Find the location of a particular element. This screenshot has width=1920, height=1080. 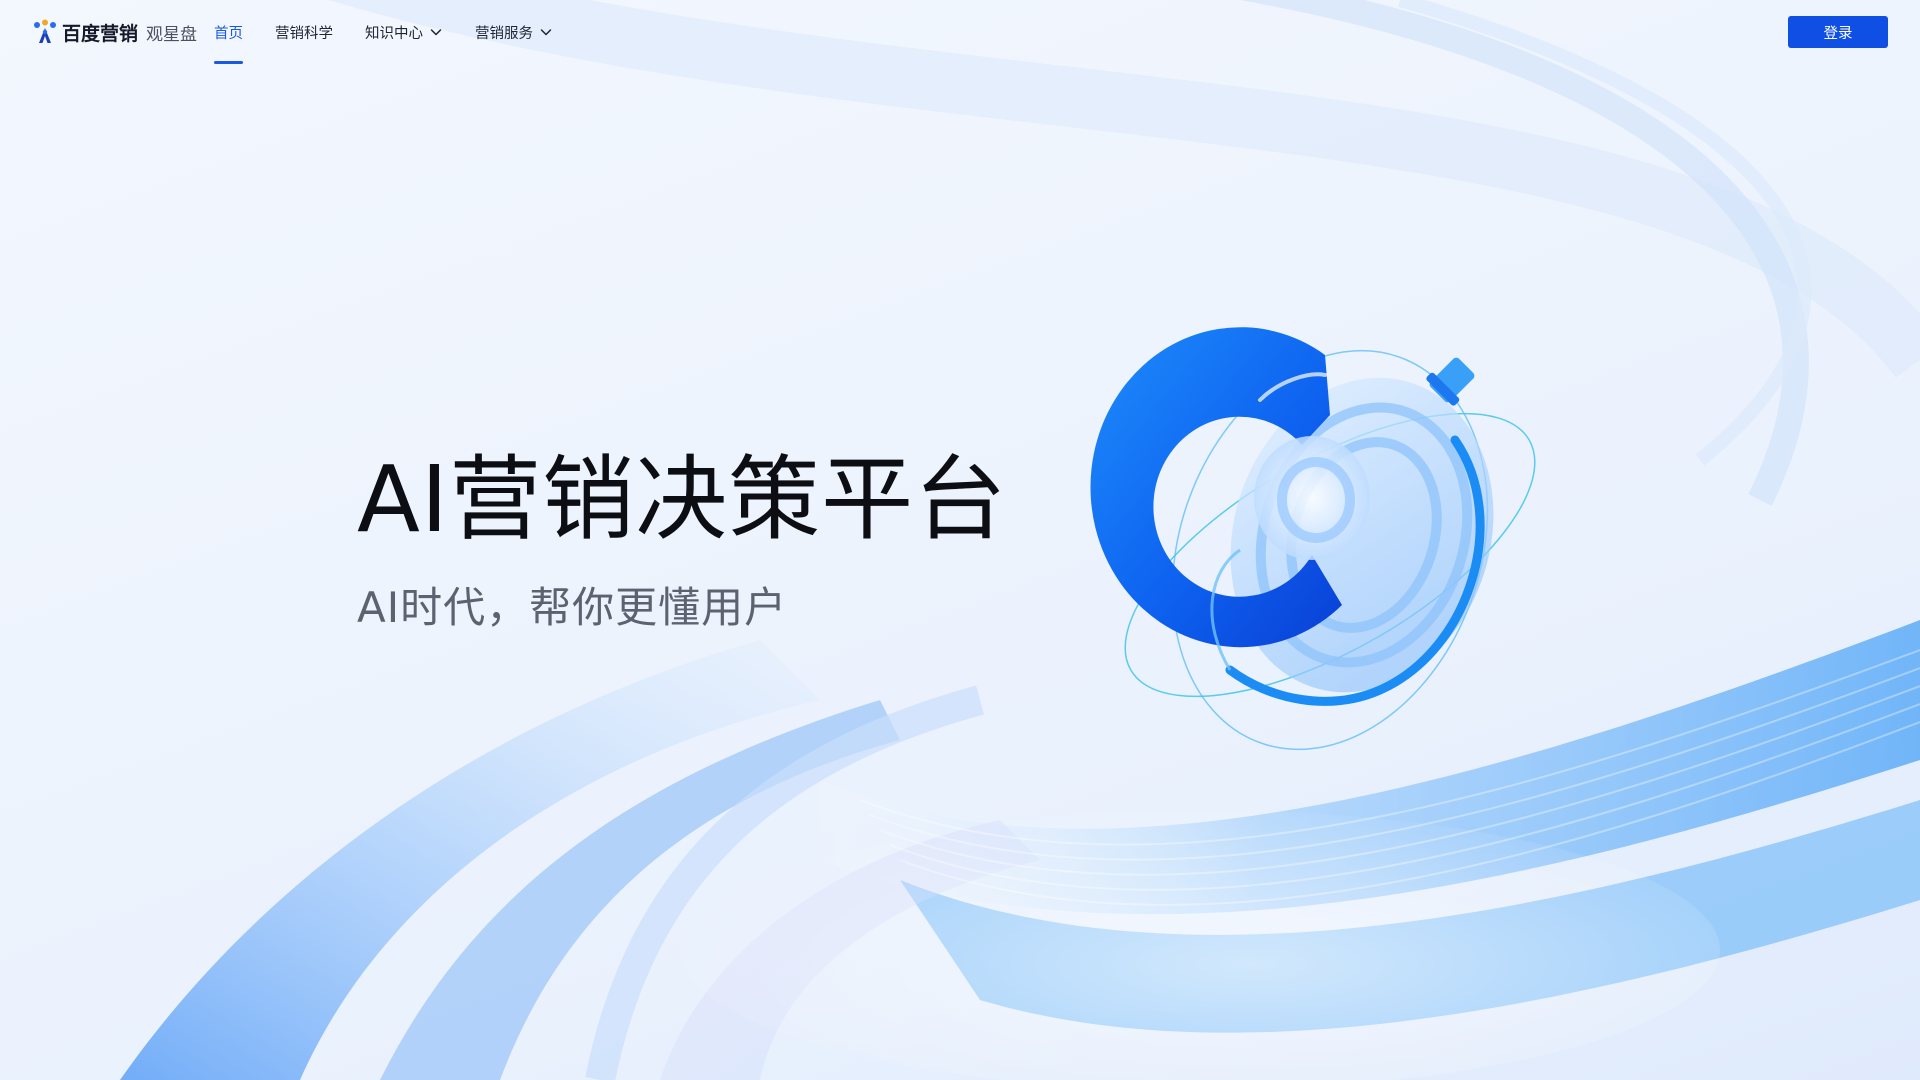

main-nav: 首页 营销科学 知识中心 营销服务 is located at coordinates (399, 32).